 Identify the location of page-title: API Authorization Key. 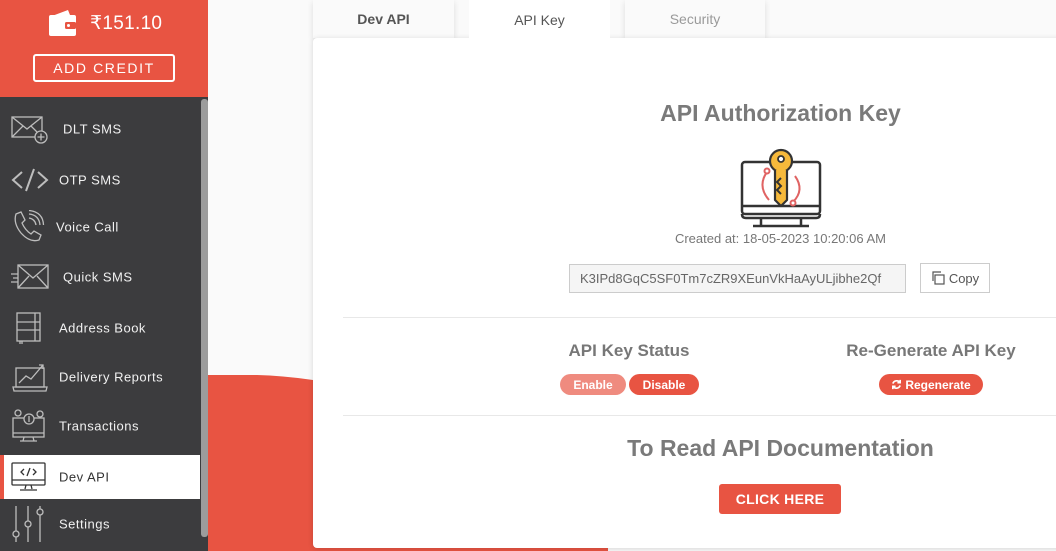
(780, 113).